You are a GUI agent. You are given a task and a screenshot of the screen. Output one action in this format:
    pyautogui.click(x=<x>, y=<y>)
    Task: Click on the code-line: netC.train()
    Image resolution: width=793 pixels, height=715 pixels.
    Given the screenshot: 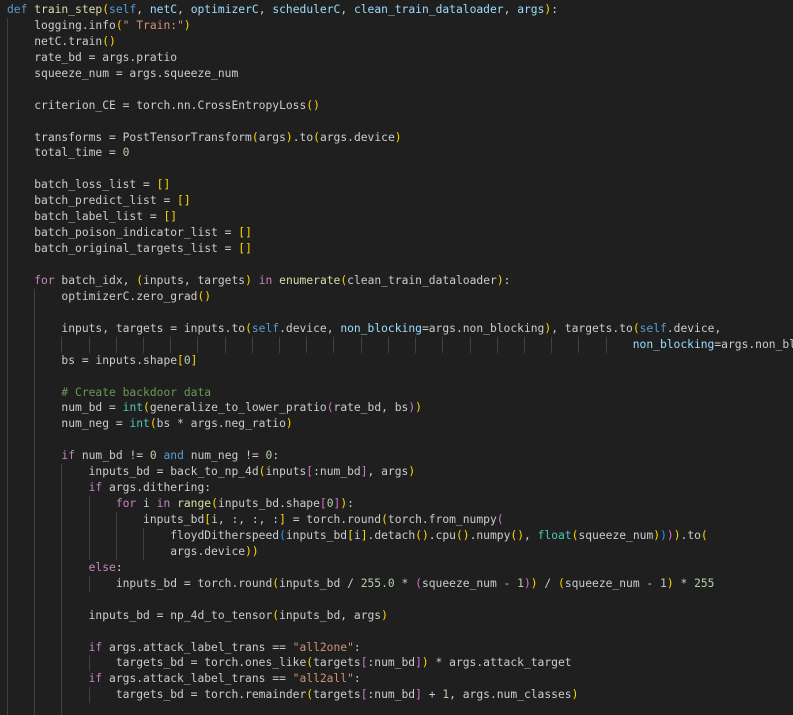 What is the action you would take?
    pyautogui.click(x=400, y=41)
    